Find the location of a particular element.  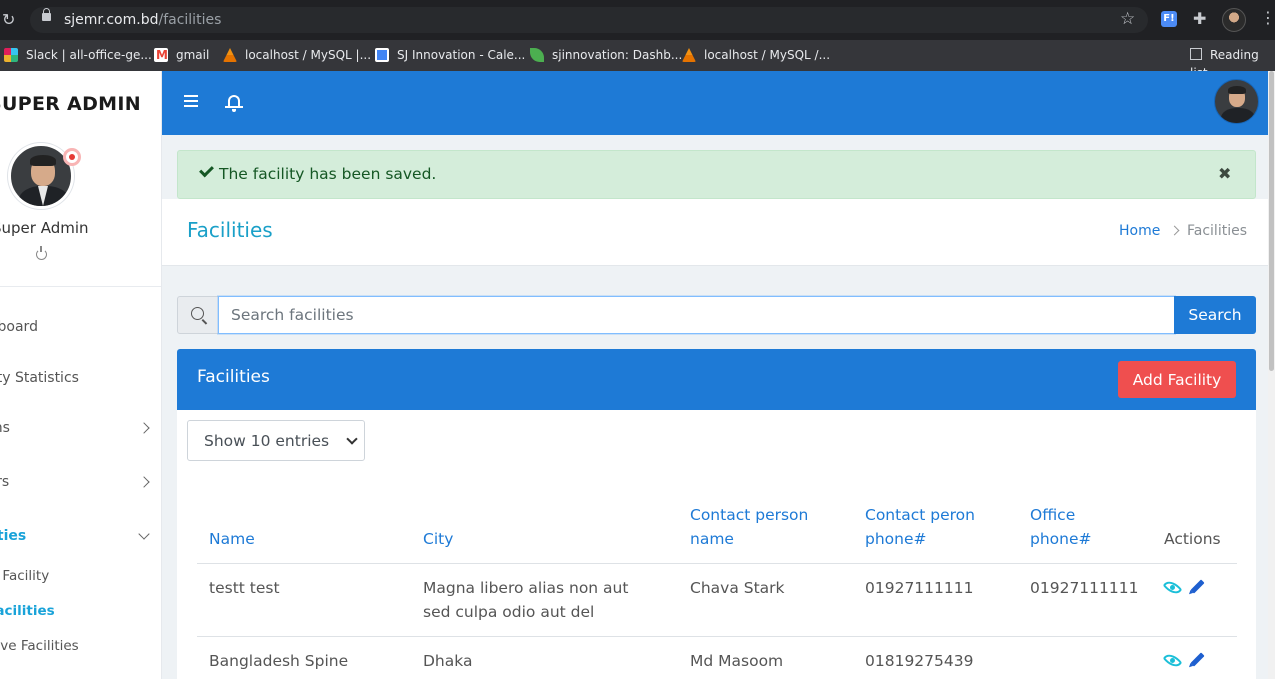

search-button: Search is located at coordinates (1215, 315).